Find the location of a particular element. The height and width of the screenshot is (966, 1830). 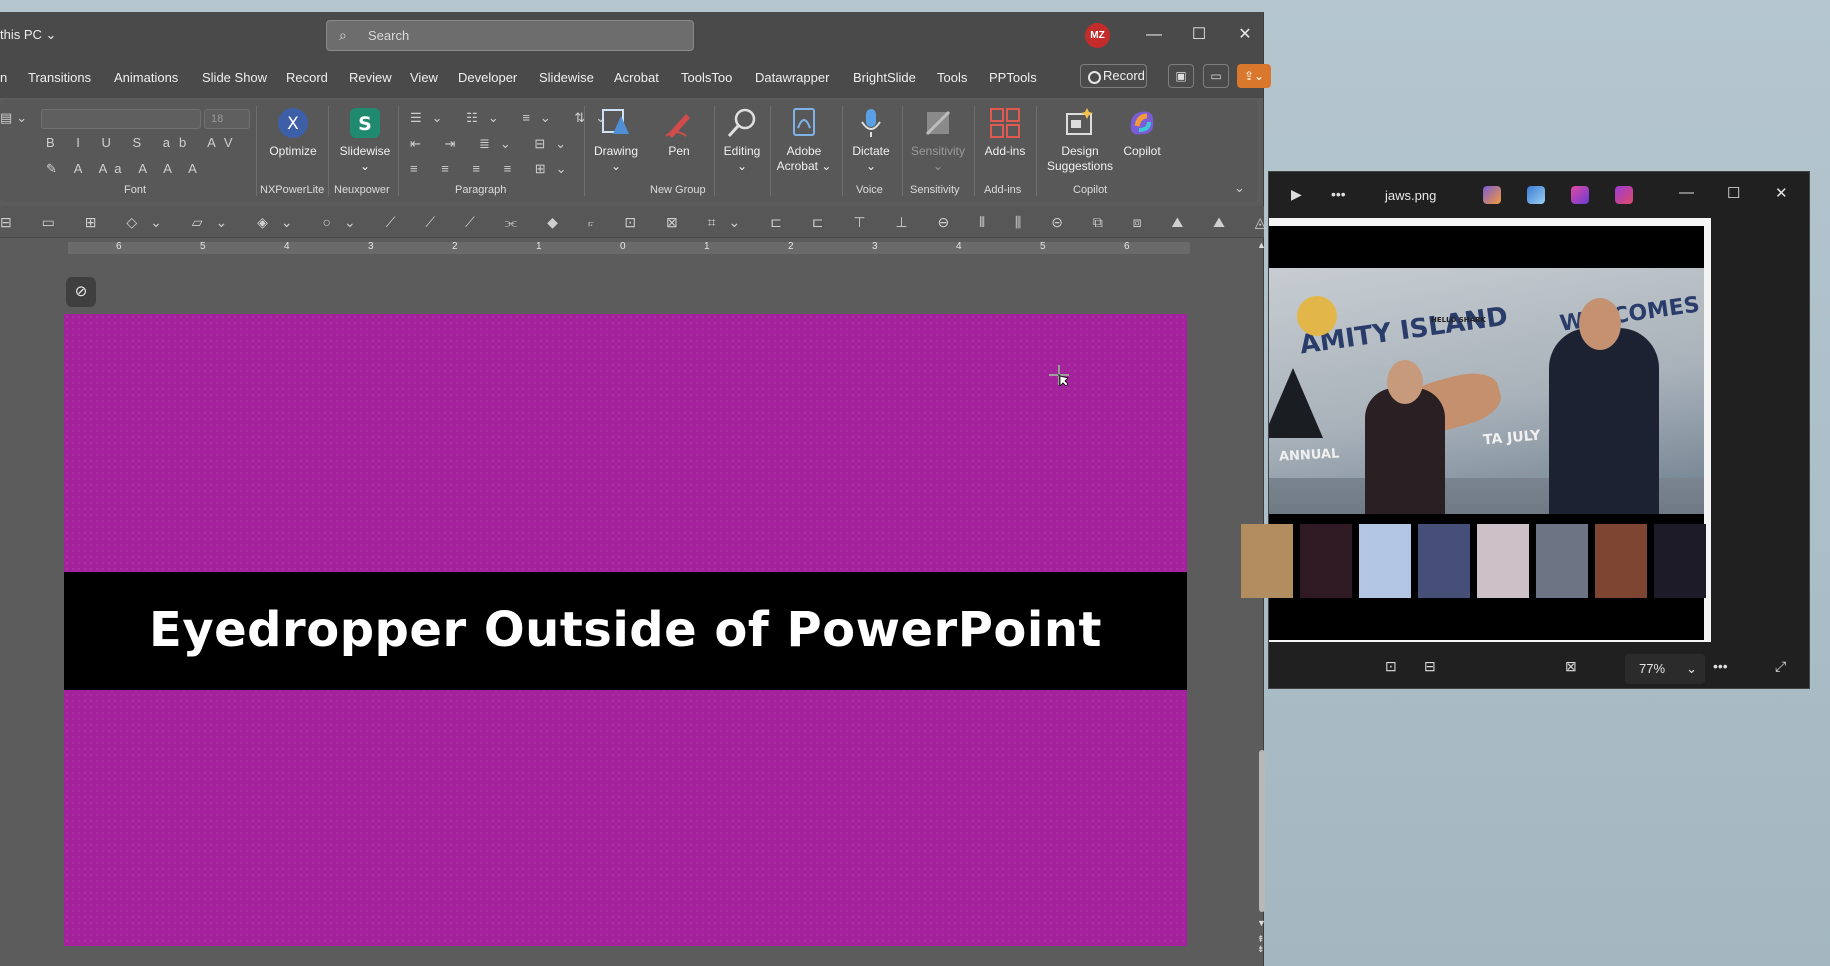

person-left-head is located at coordinates (1405, 382).